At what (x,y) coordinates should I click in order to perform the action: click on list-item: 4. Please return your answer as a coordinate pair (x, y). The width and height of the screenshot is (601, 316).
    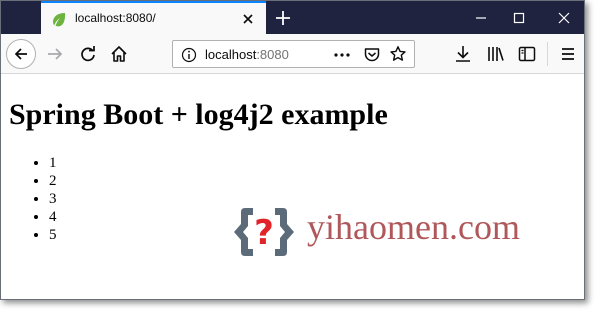
    Looking at the image, I should click on (53, 217).